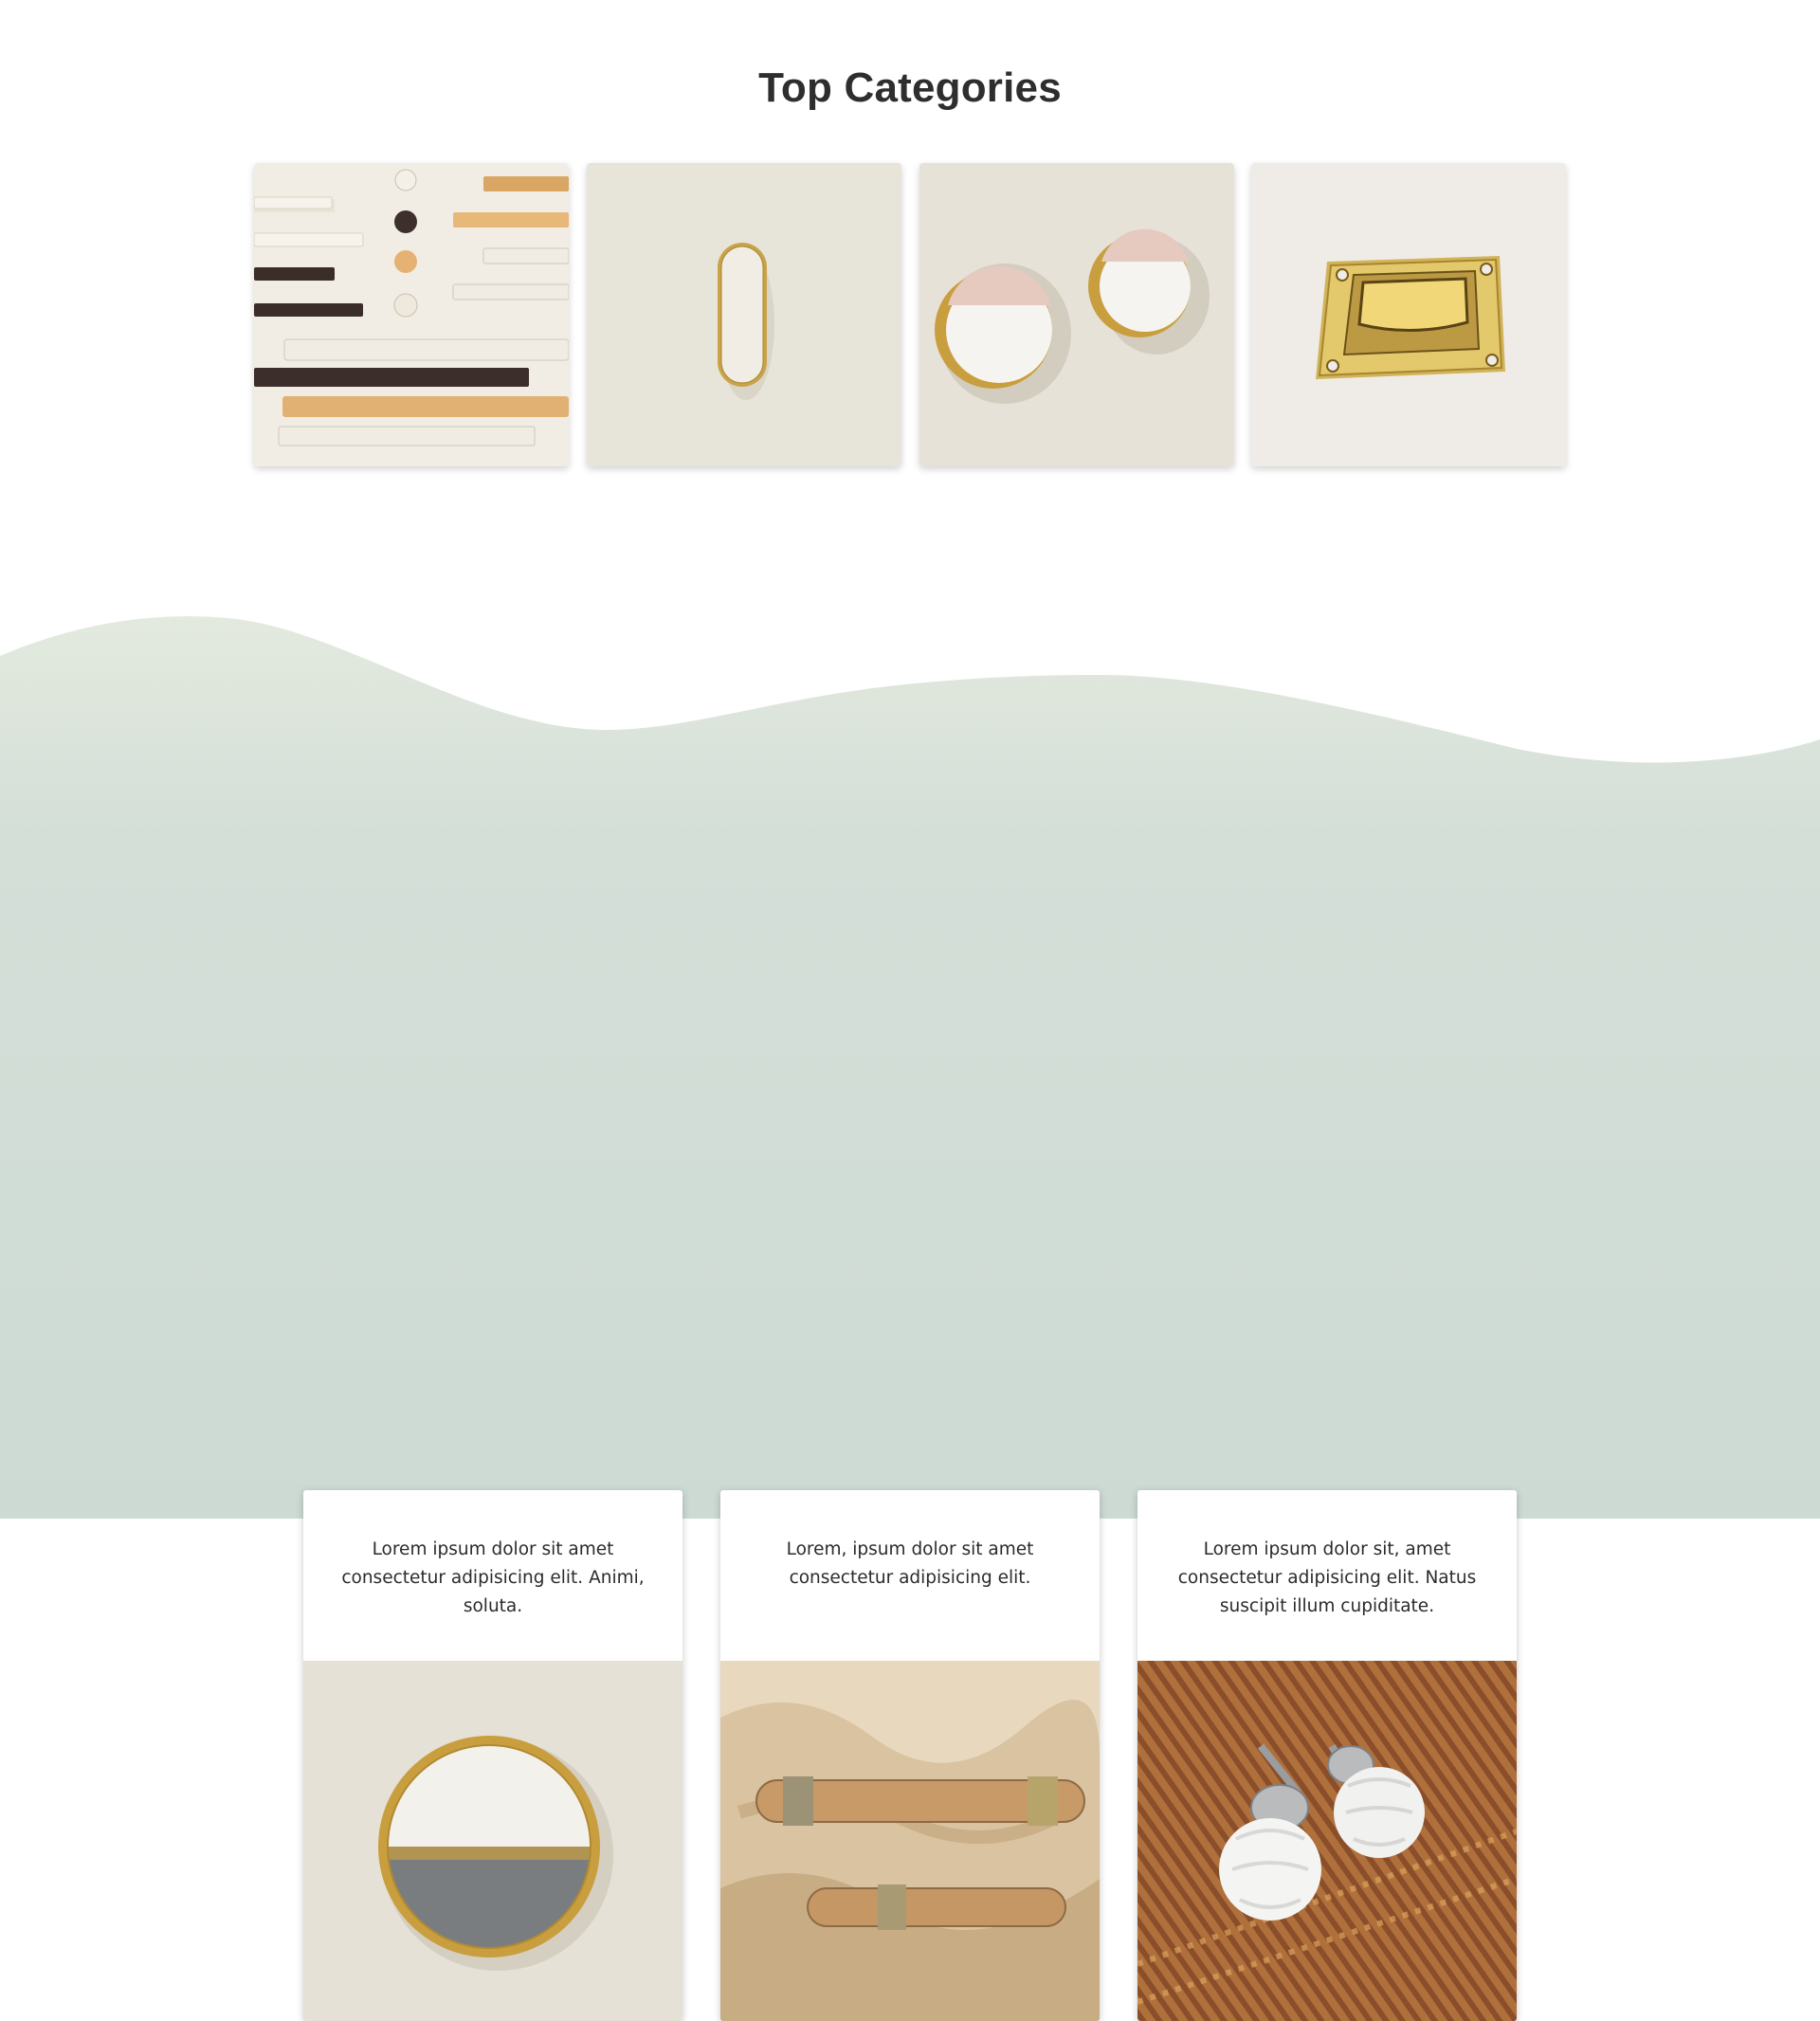 This screenshot has height=2021, width=1820. I want to click on category-image-round-knobs, so click(1076, 315).